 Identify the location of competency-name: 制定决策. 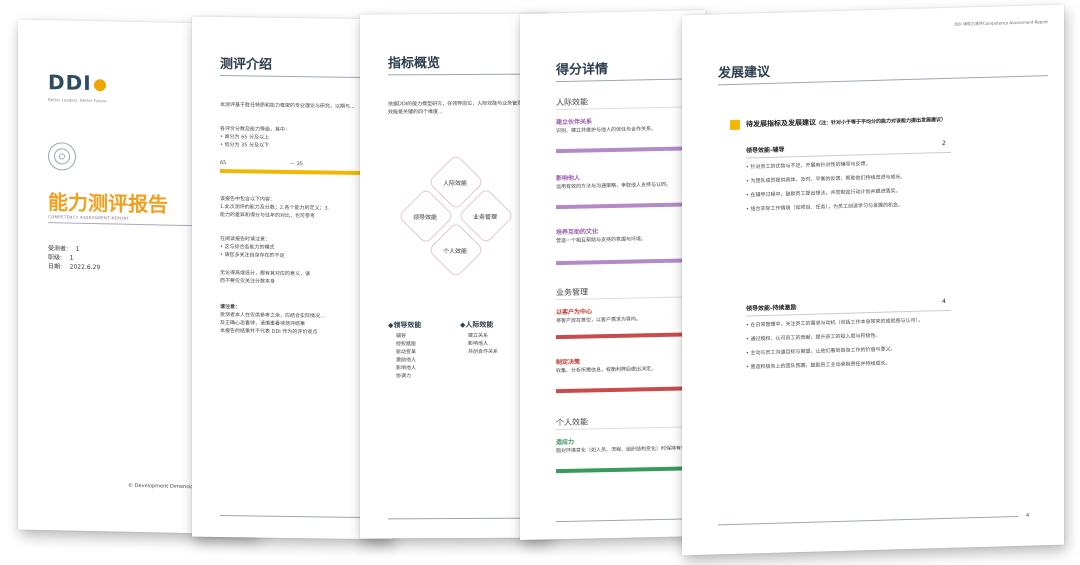
(568, 362).